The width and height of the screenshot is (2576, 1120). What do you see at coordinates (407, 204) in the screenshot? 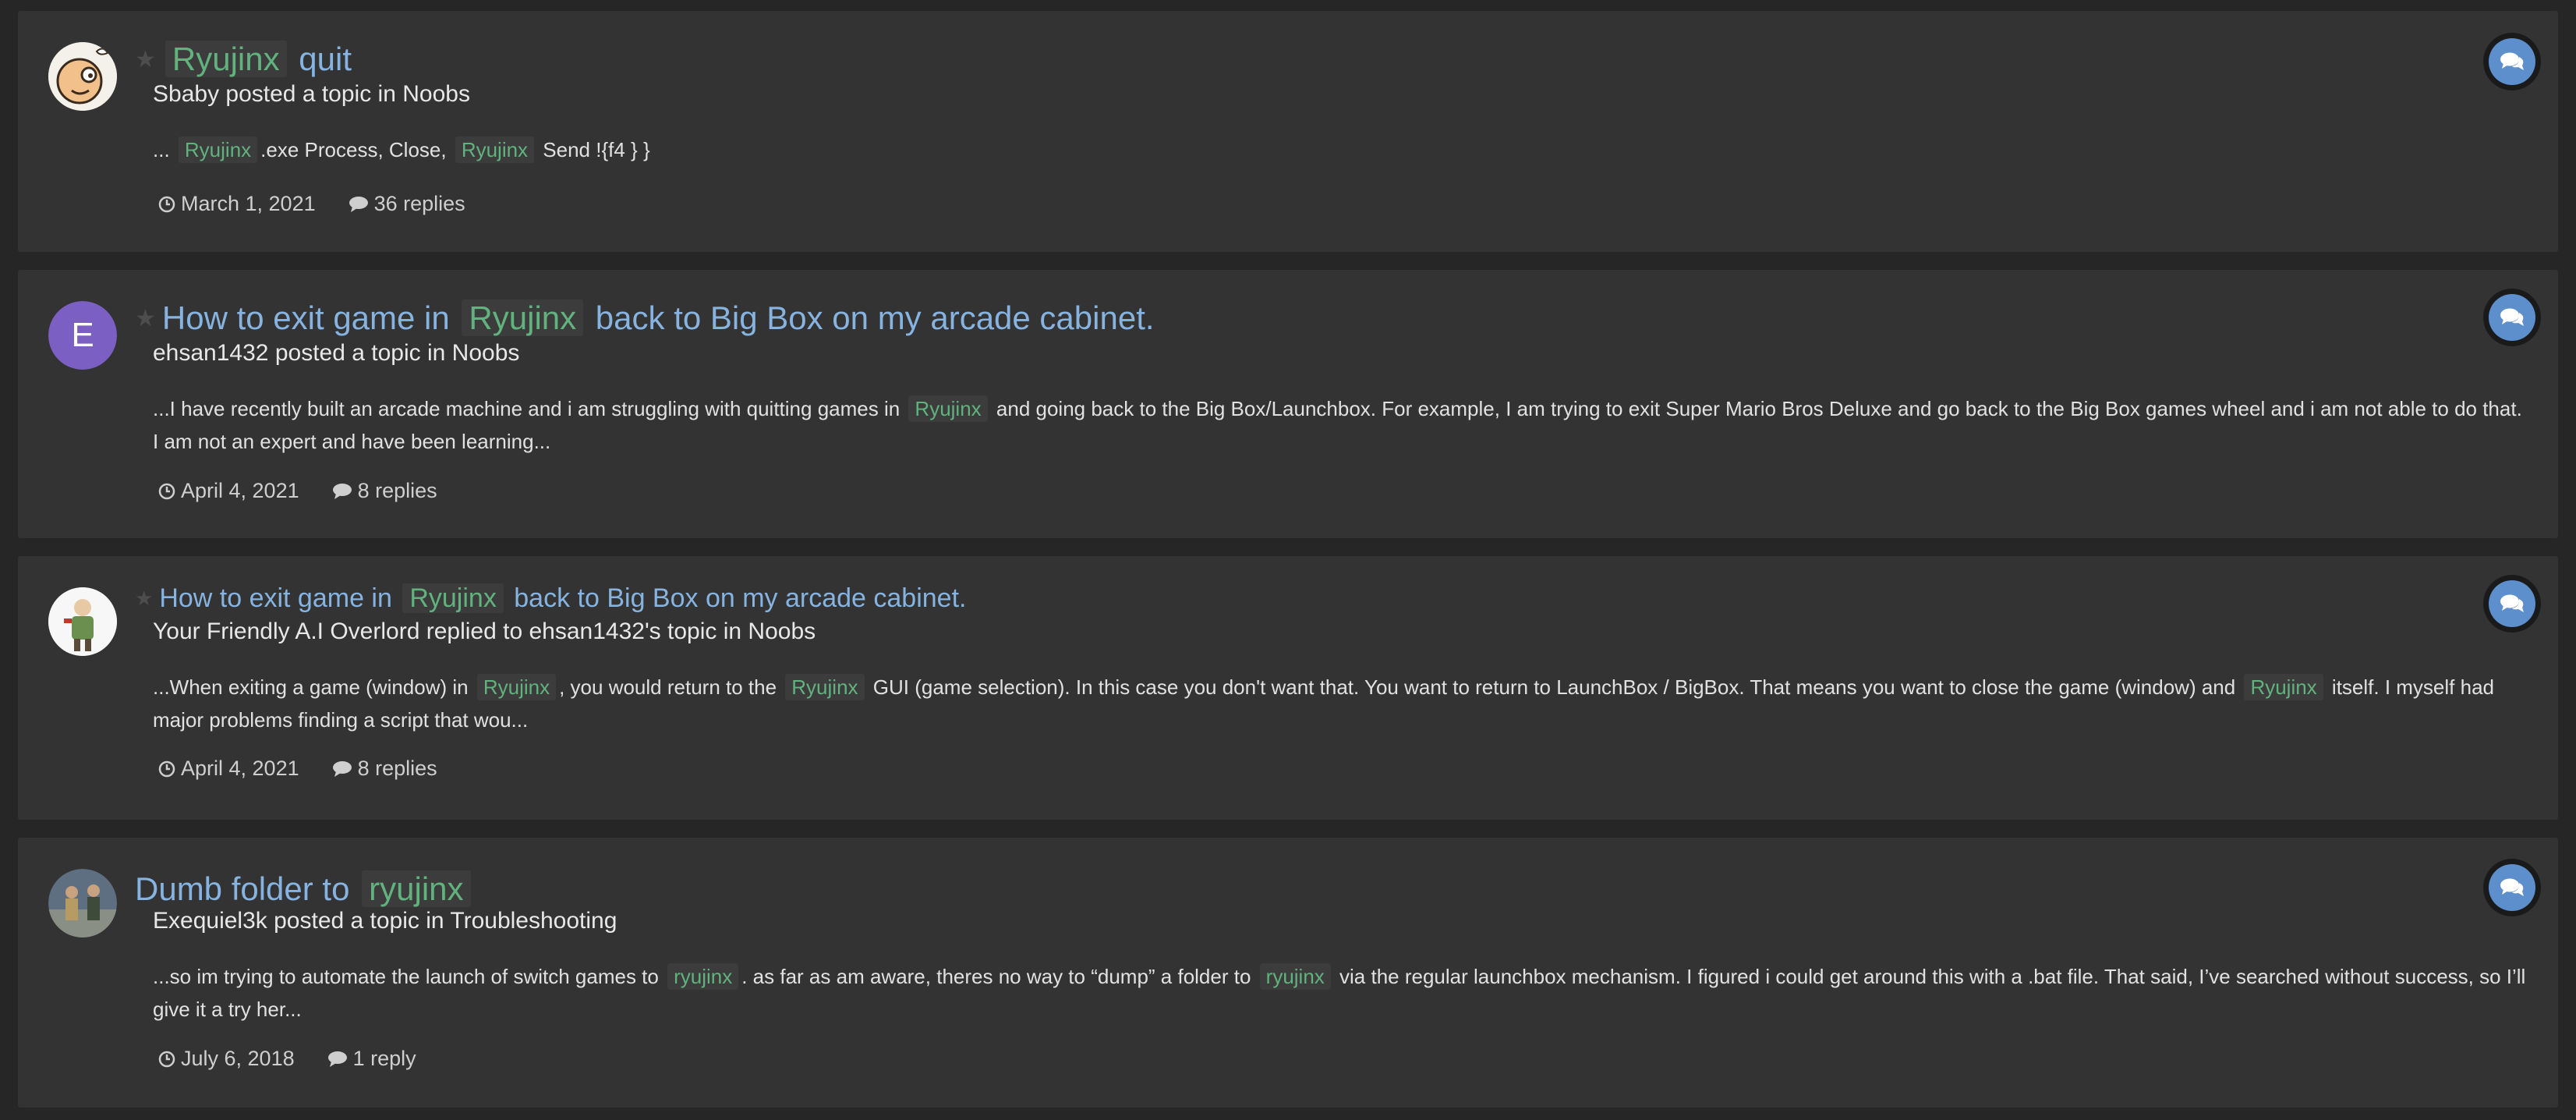
I see `result-replies: 36 replies` at bounding box center [407, 204].